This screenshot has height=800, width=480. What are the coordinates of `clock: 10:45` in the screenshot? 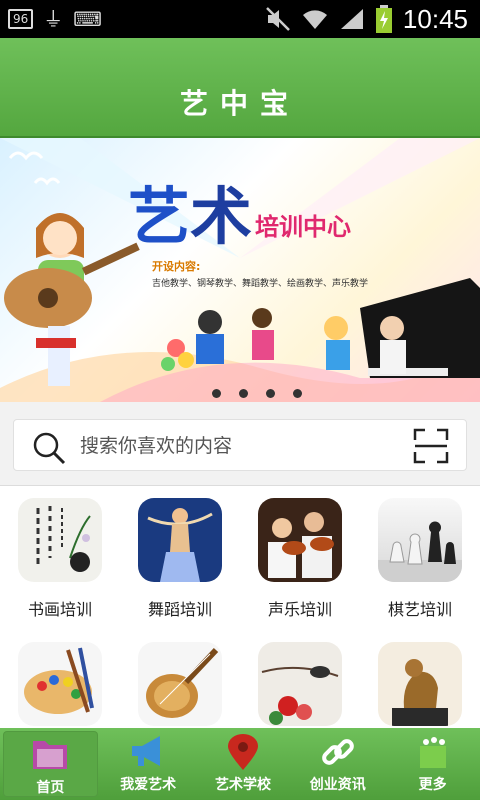 It's located at (435, 19).